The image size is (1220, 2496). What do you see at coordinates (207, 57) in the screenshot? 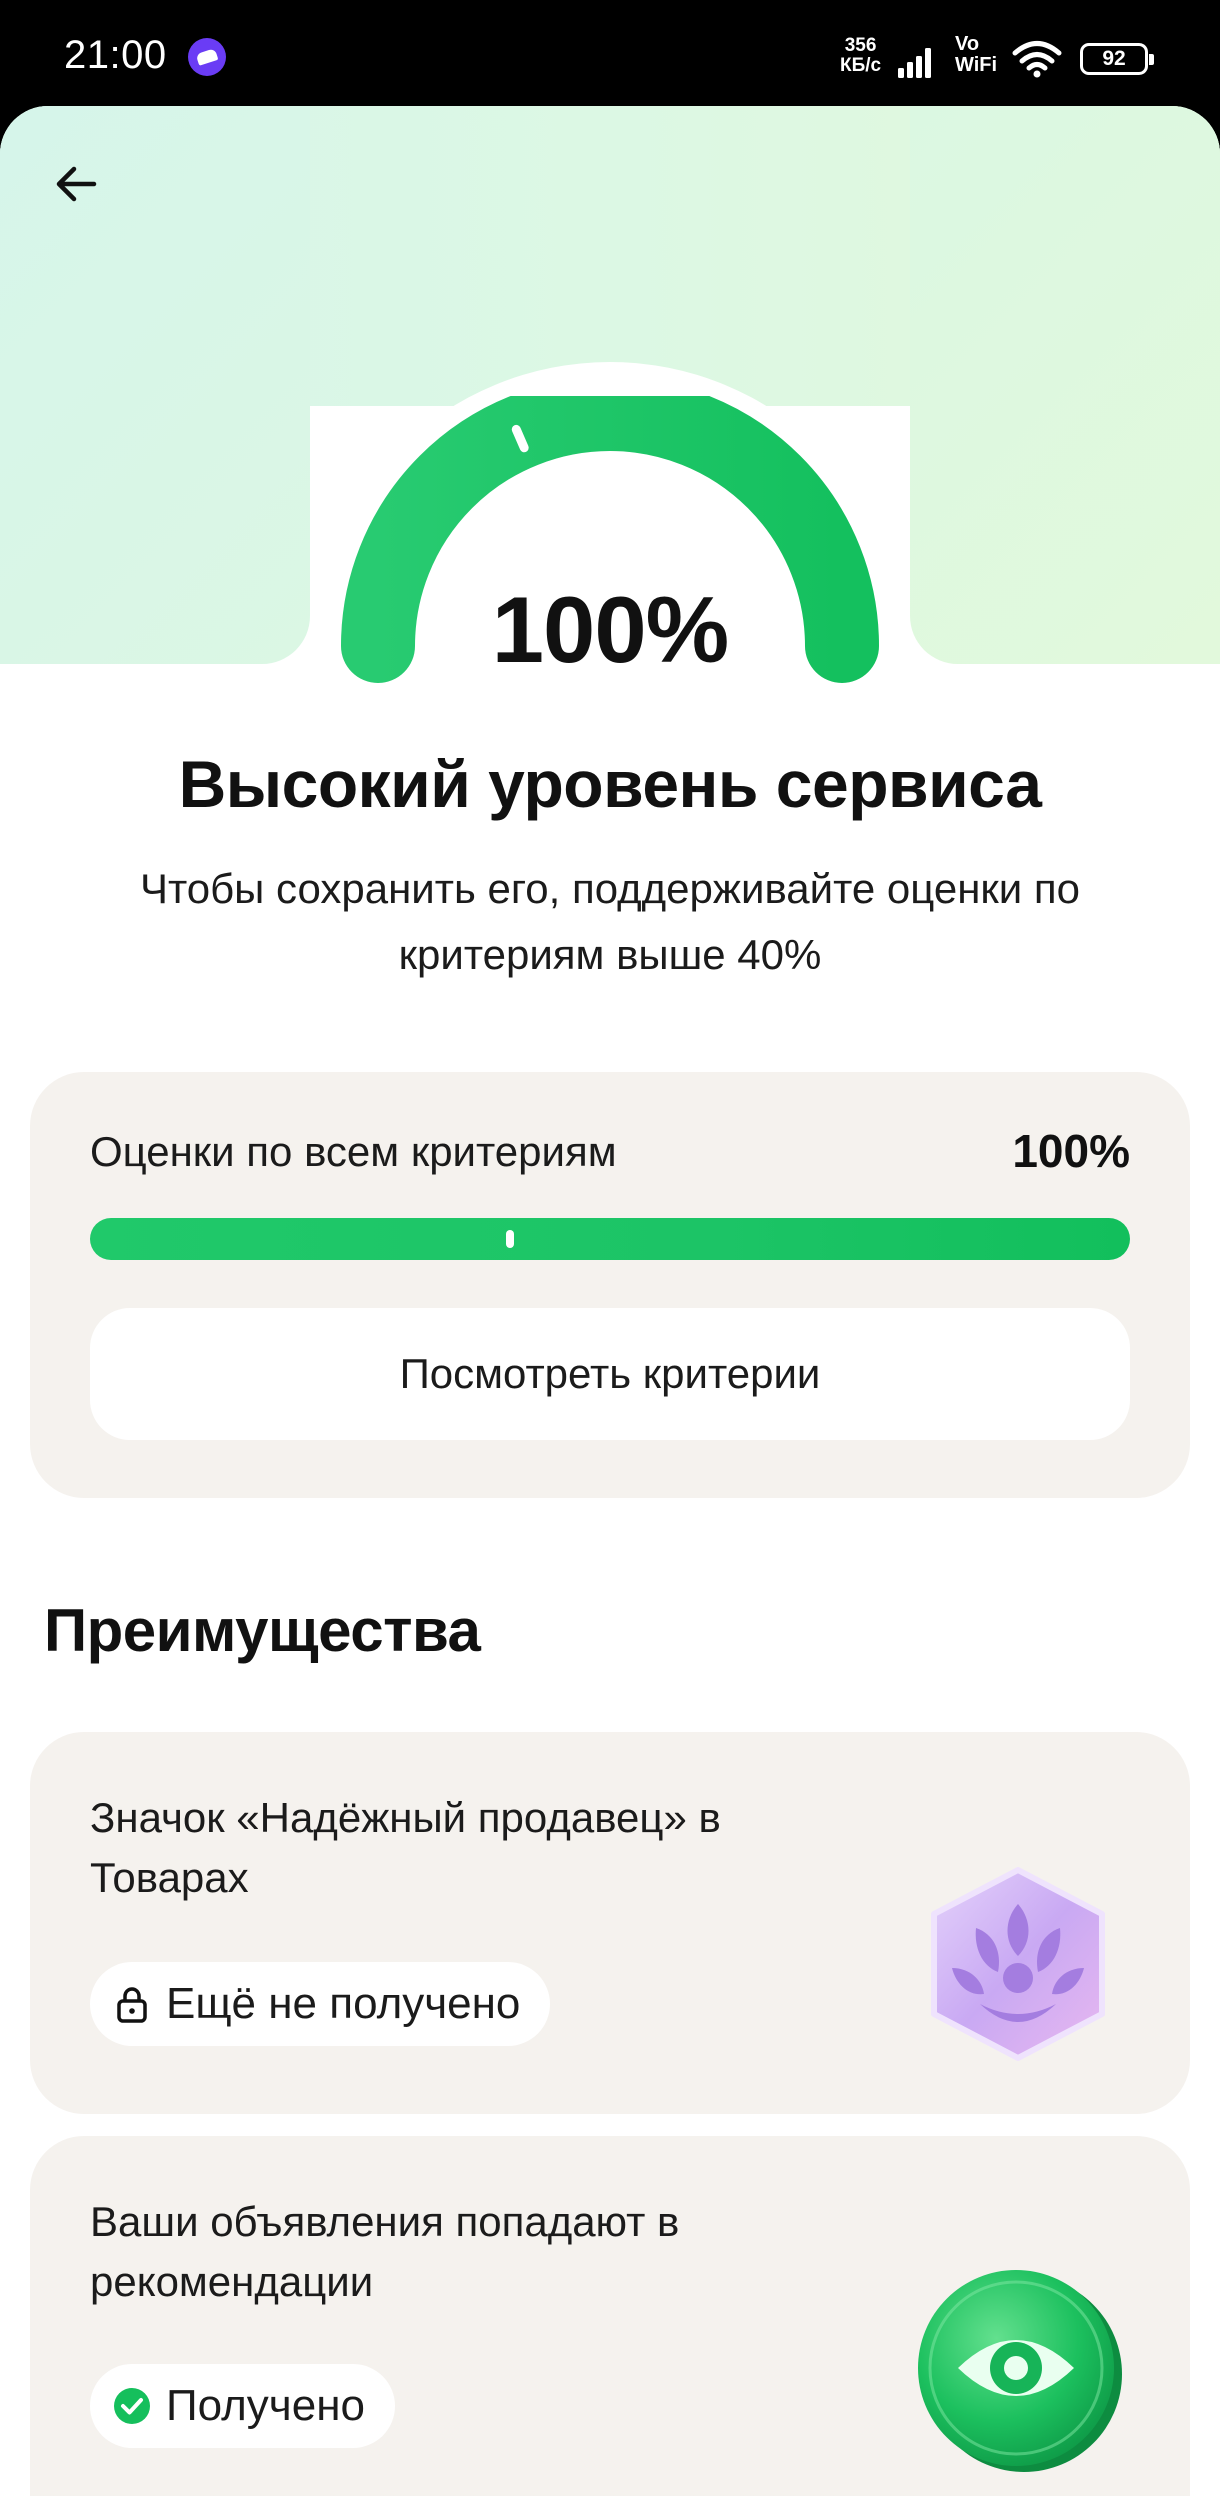
I see `app-notification-icon` at bounding box center [207, 57].